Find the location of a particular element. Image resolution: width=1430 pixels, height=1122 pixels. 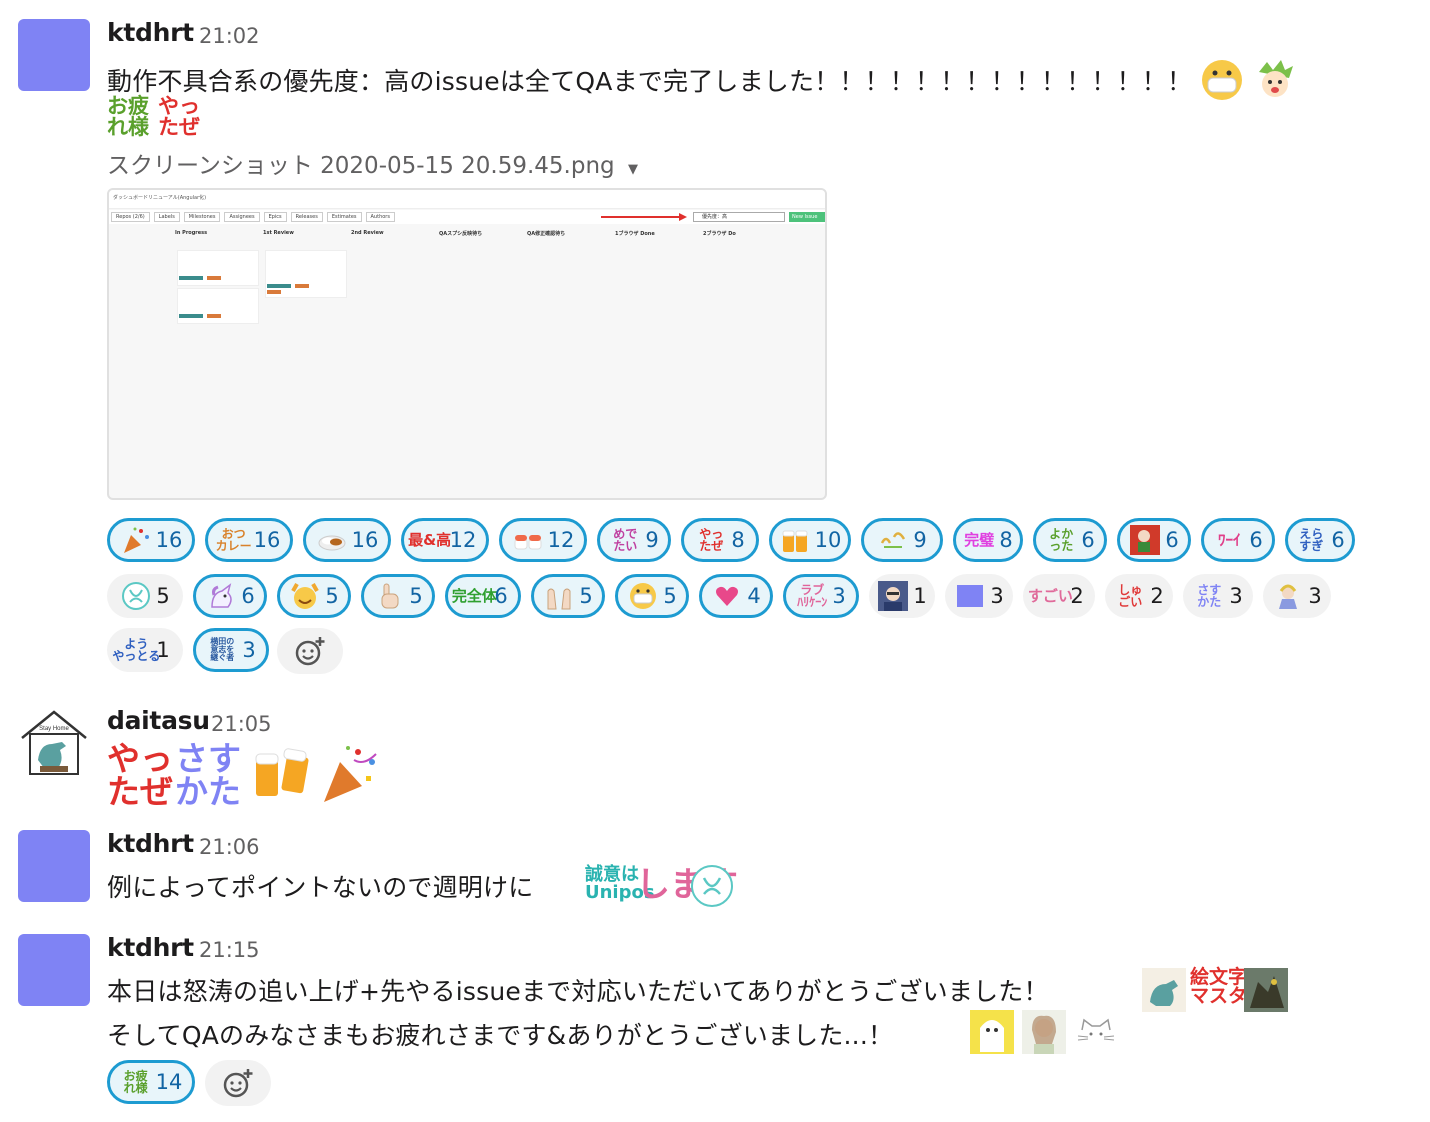

reaction-pointing-hand: 5 is located at coordinates (398, 596).